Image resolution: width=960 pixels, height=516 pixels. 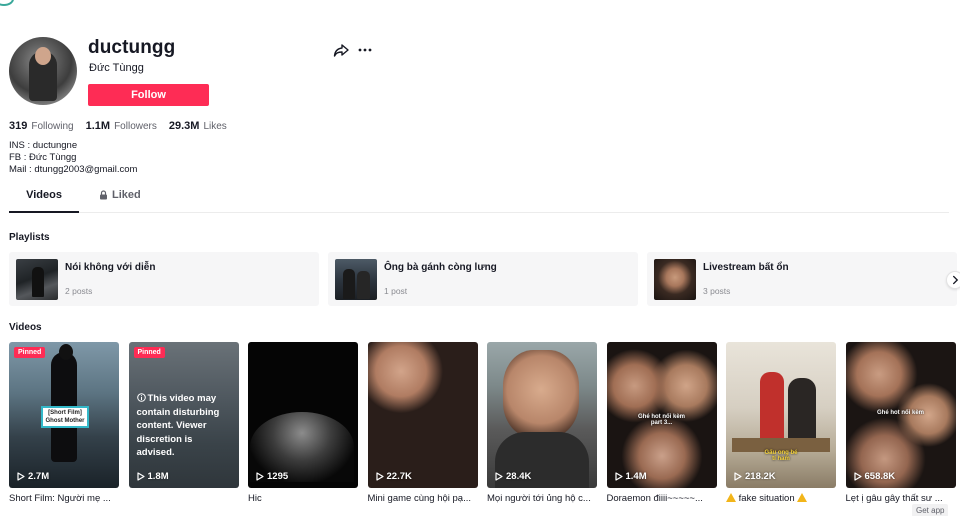 What do you see at coordinates (39, 476) in the screenshot?
I see `view-count-value: 2.7M` at bounding box center [39, 476].